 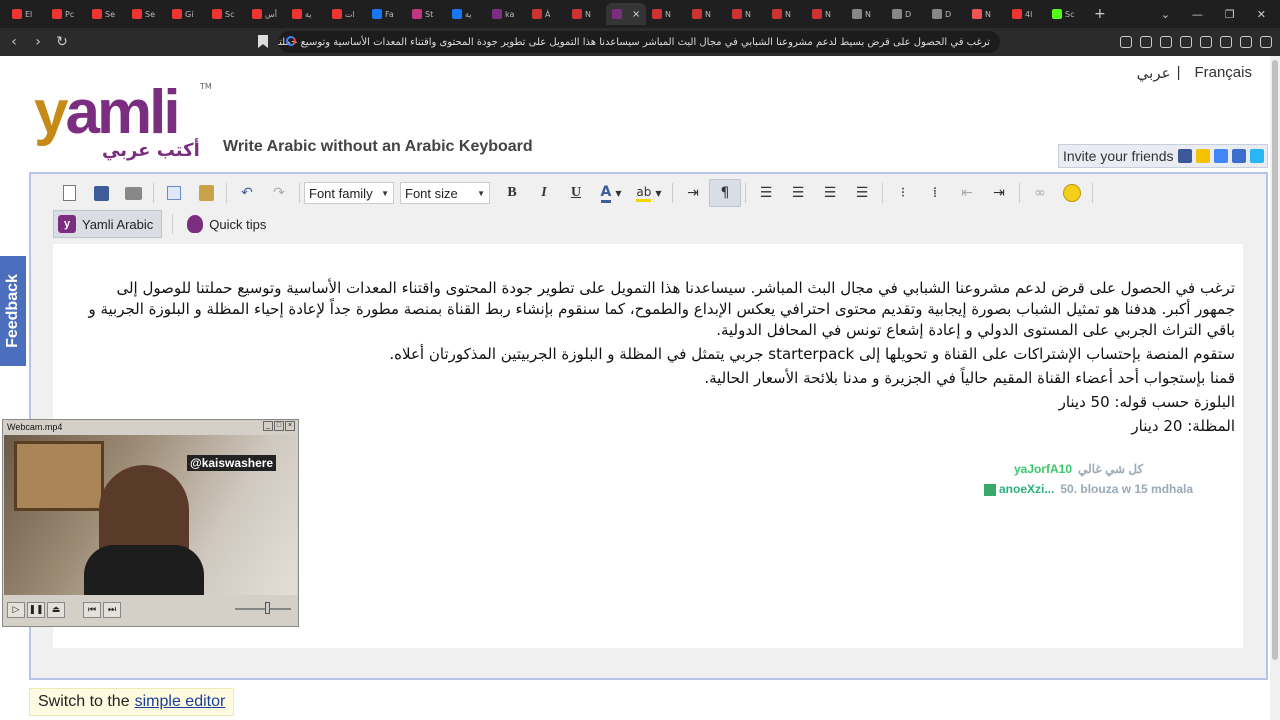 I want to click on feedback-tab: Feedback, so click(x=13, y=311).